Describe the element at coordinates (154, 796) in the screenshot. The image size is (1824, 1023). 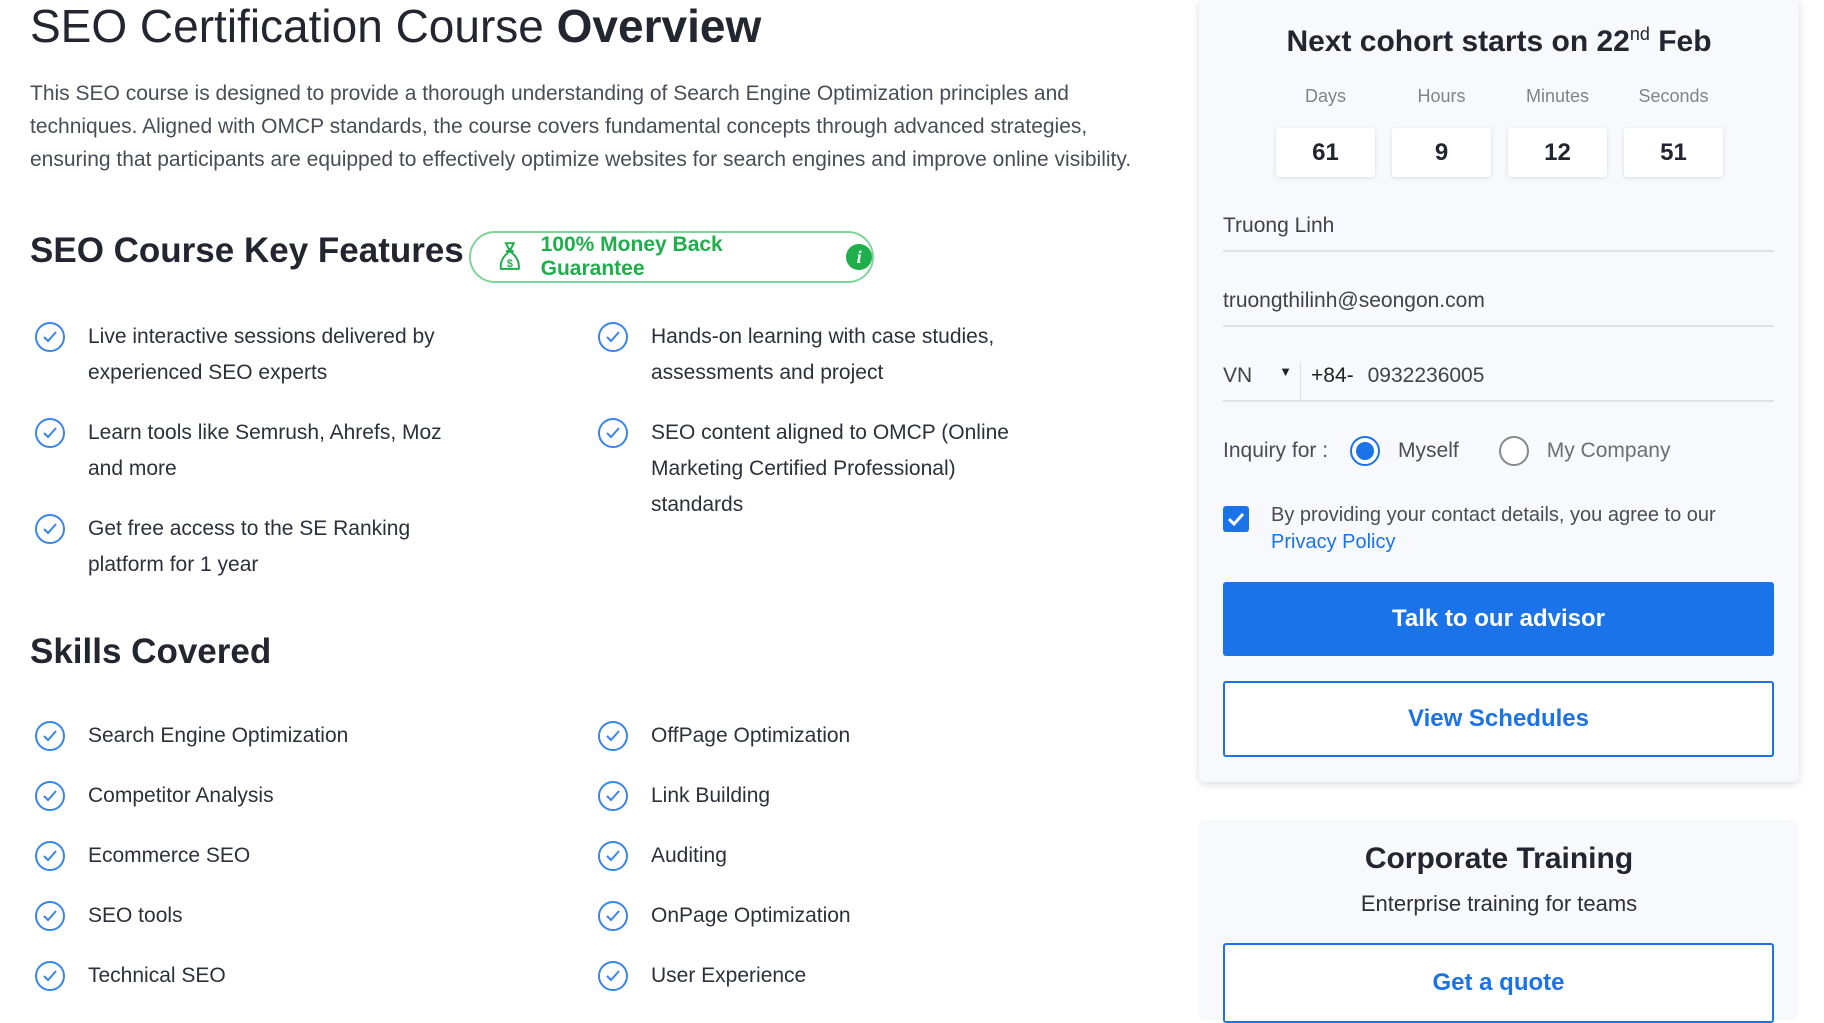
I see `skill-item: Competitor Analysis` at that location.